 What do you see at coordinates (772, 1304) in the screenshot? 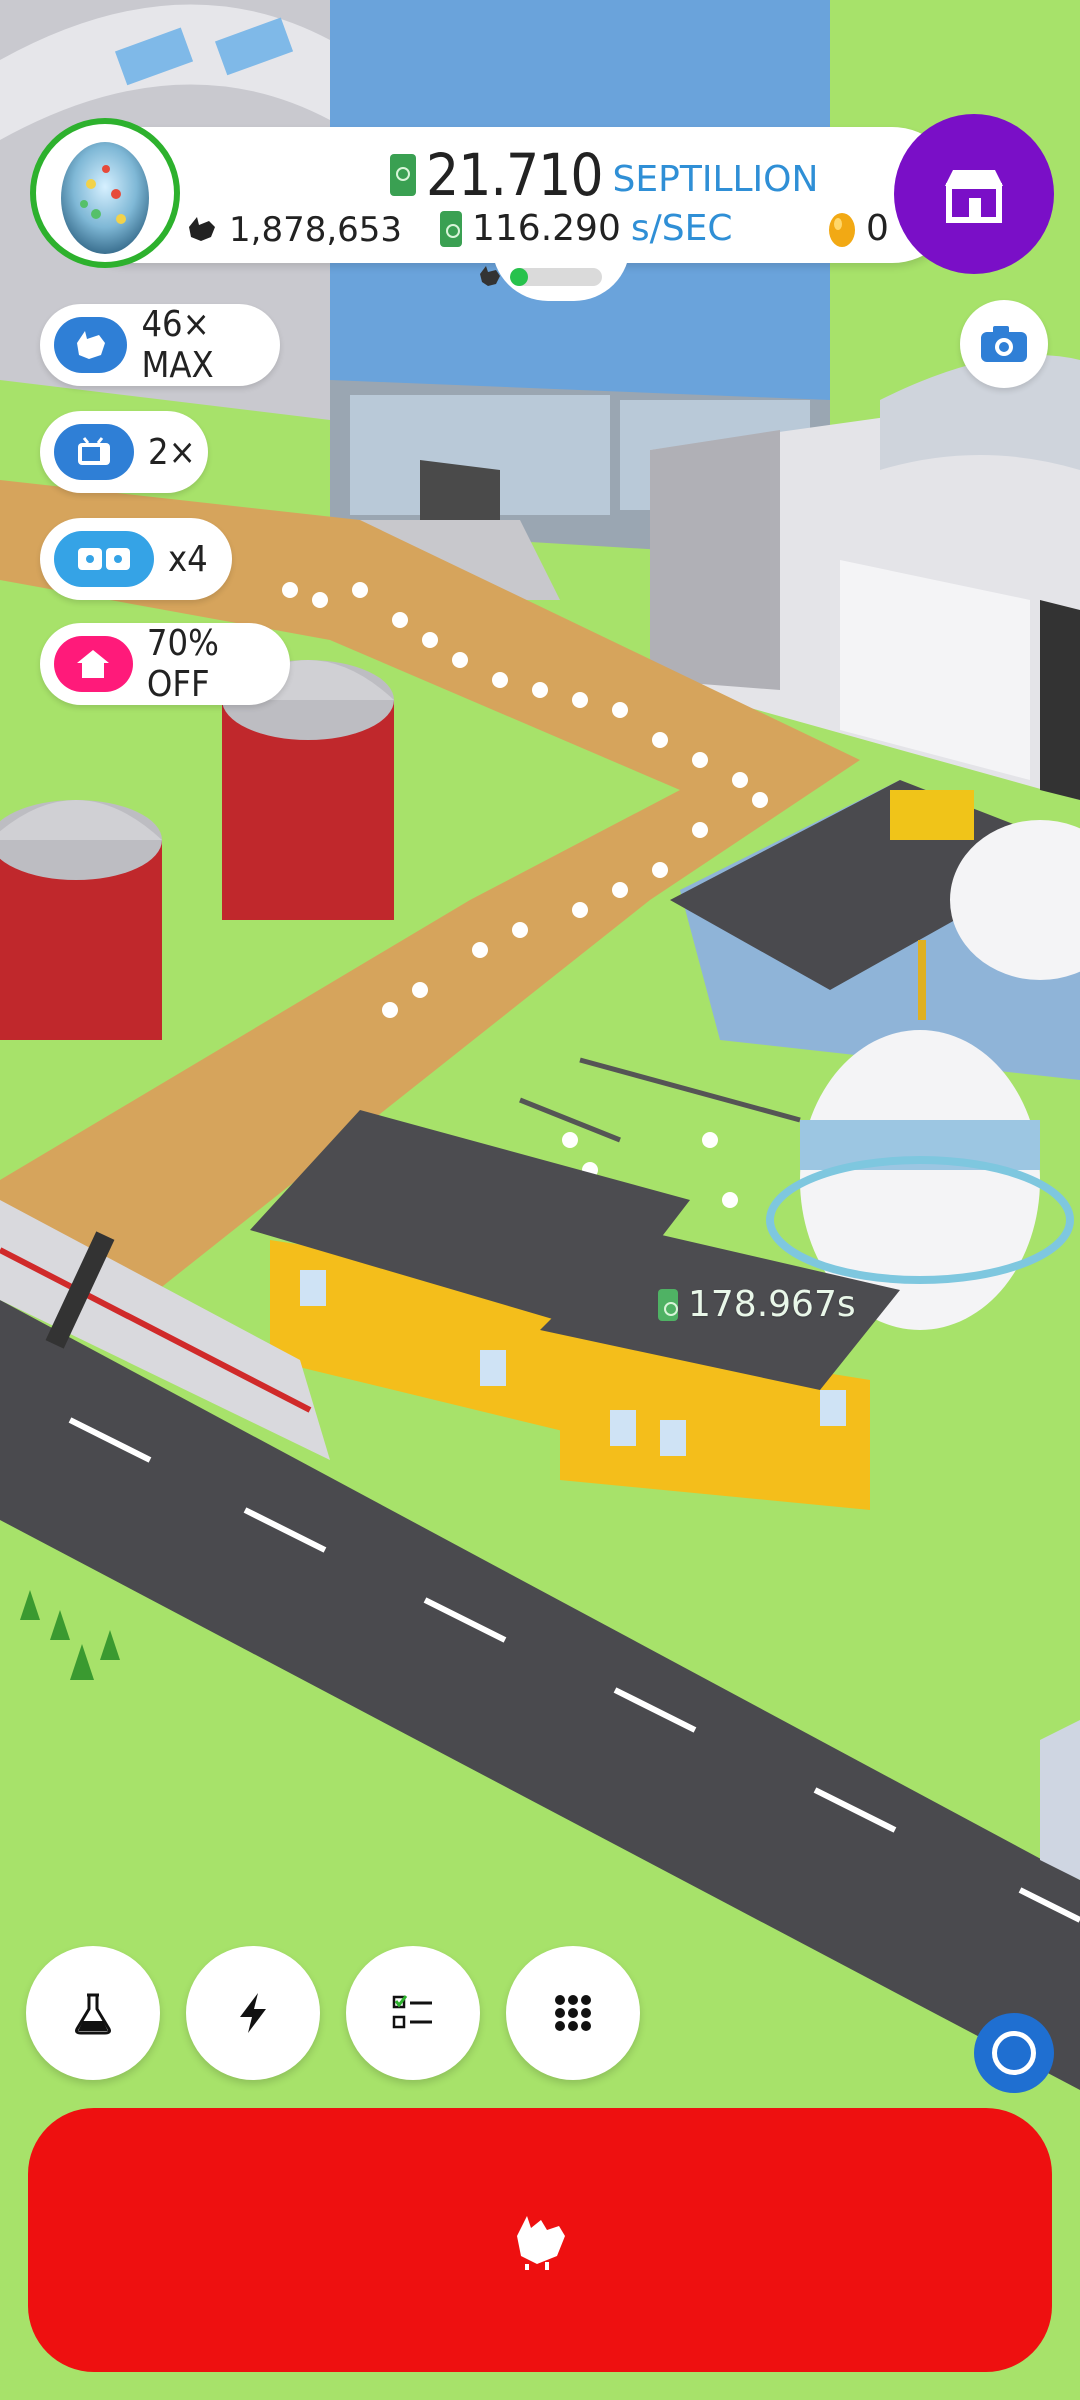
I see `floating-income-value: 178.967s` at bounding box center [772, 1304].